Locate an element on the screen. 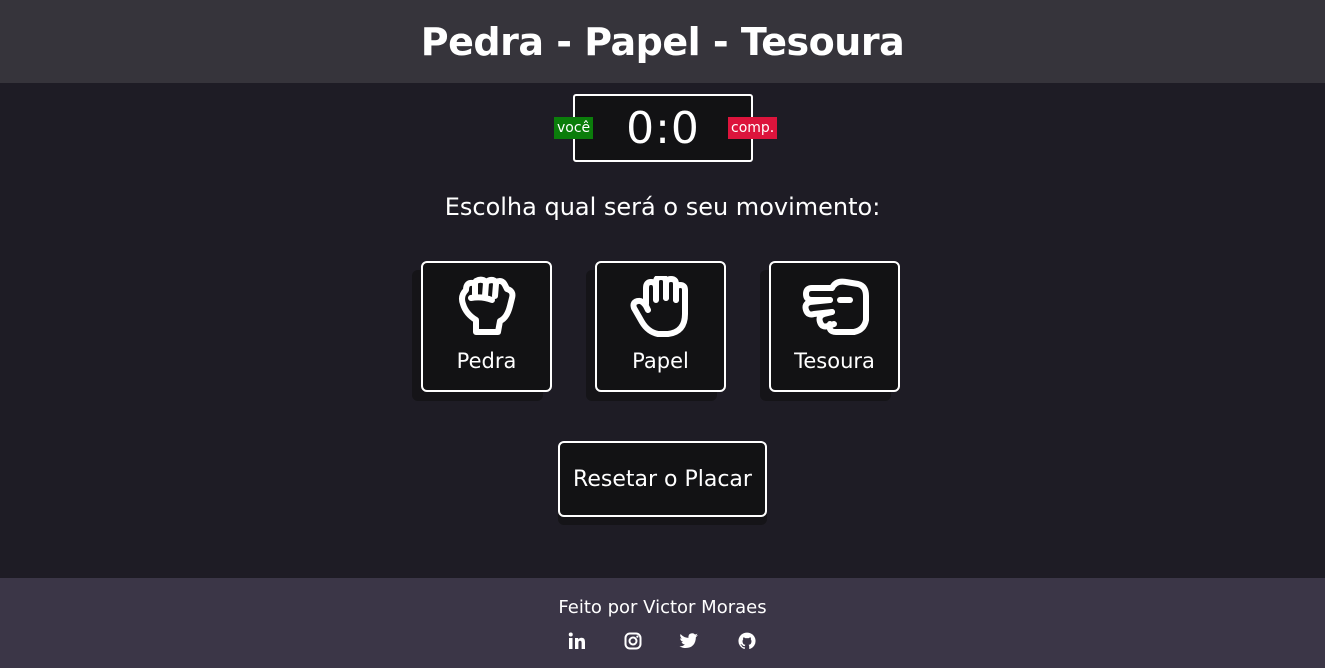 This screenshot has width=1325, height=668. linkedin-link is located at coordinates (577, 643).